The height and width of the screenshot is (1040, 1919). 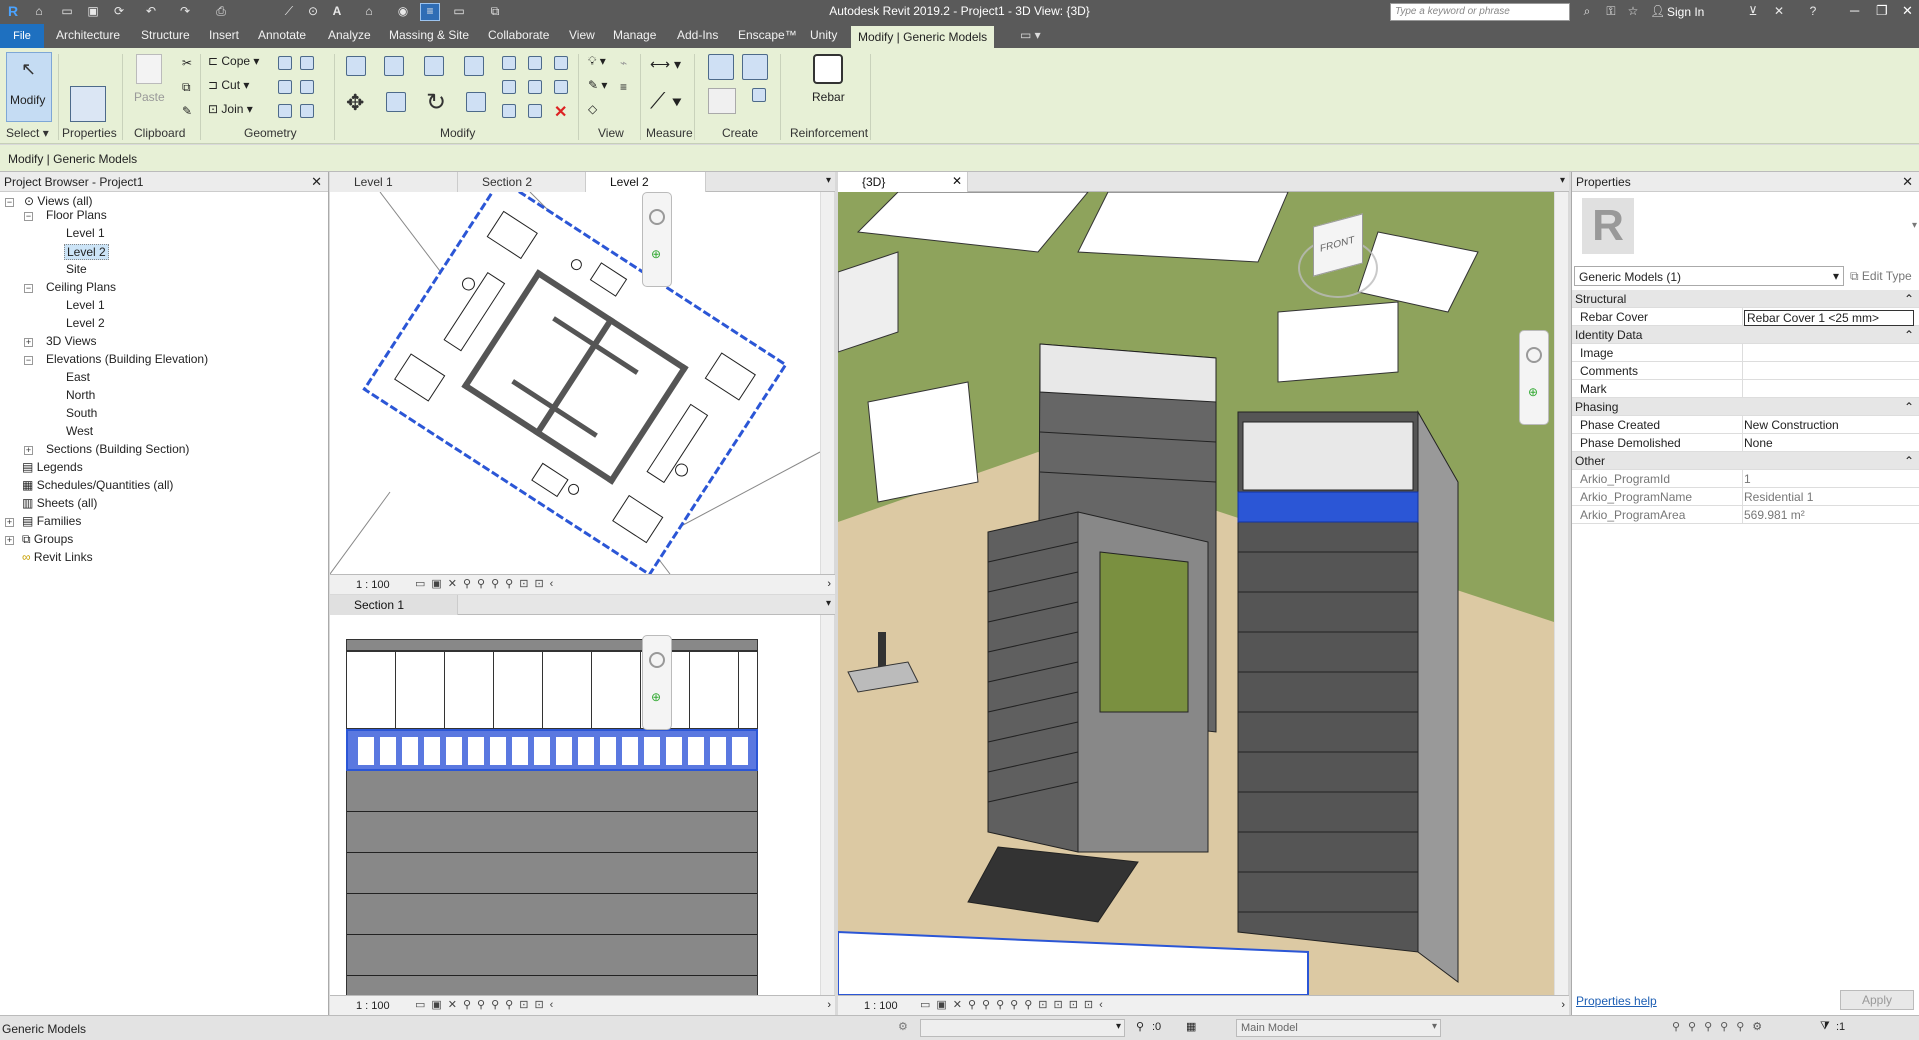 I want to click on floor-plan-canvas: ⊕, so click(x=575, y=383).